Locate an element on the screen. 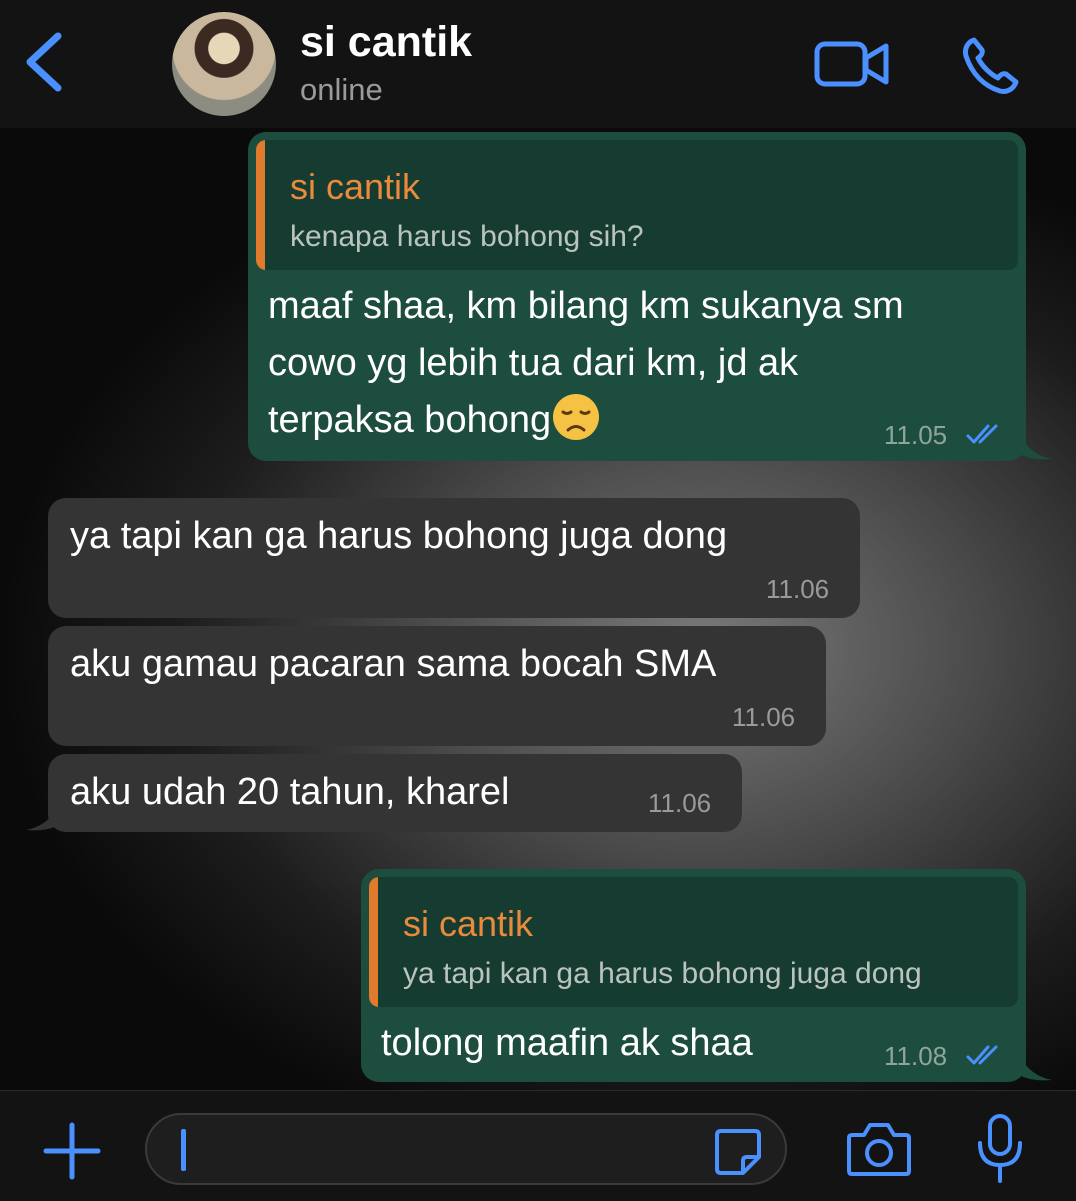 The width and height of the screenshot is (1076, 1201). message-line: terpaksa bohong is located at coordinates (434, 420).